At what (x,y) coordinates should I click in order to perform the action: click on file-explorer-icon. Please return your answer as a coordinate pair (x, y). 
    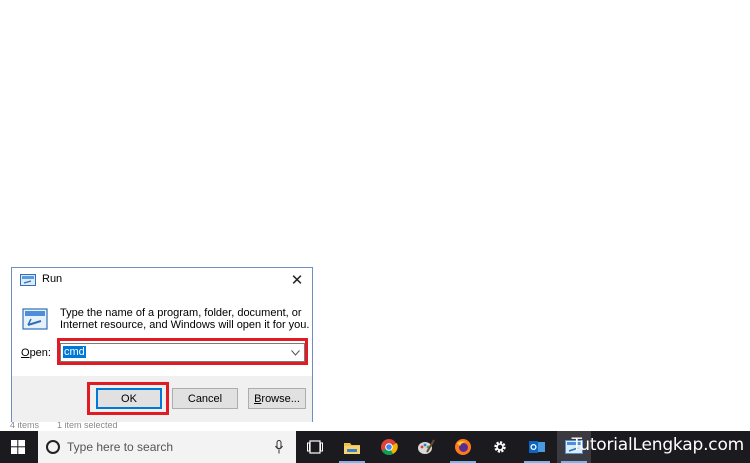
    Looking at the image, I should click on (352, 448).